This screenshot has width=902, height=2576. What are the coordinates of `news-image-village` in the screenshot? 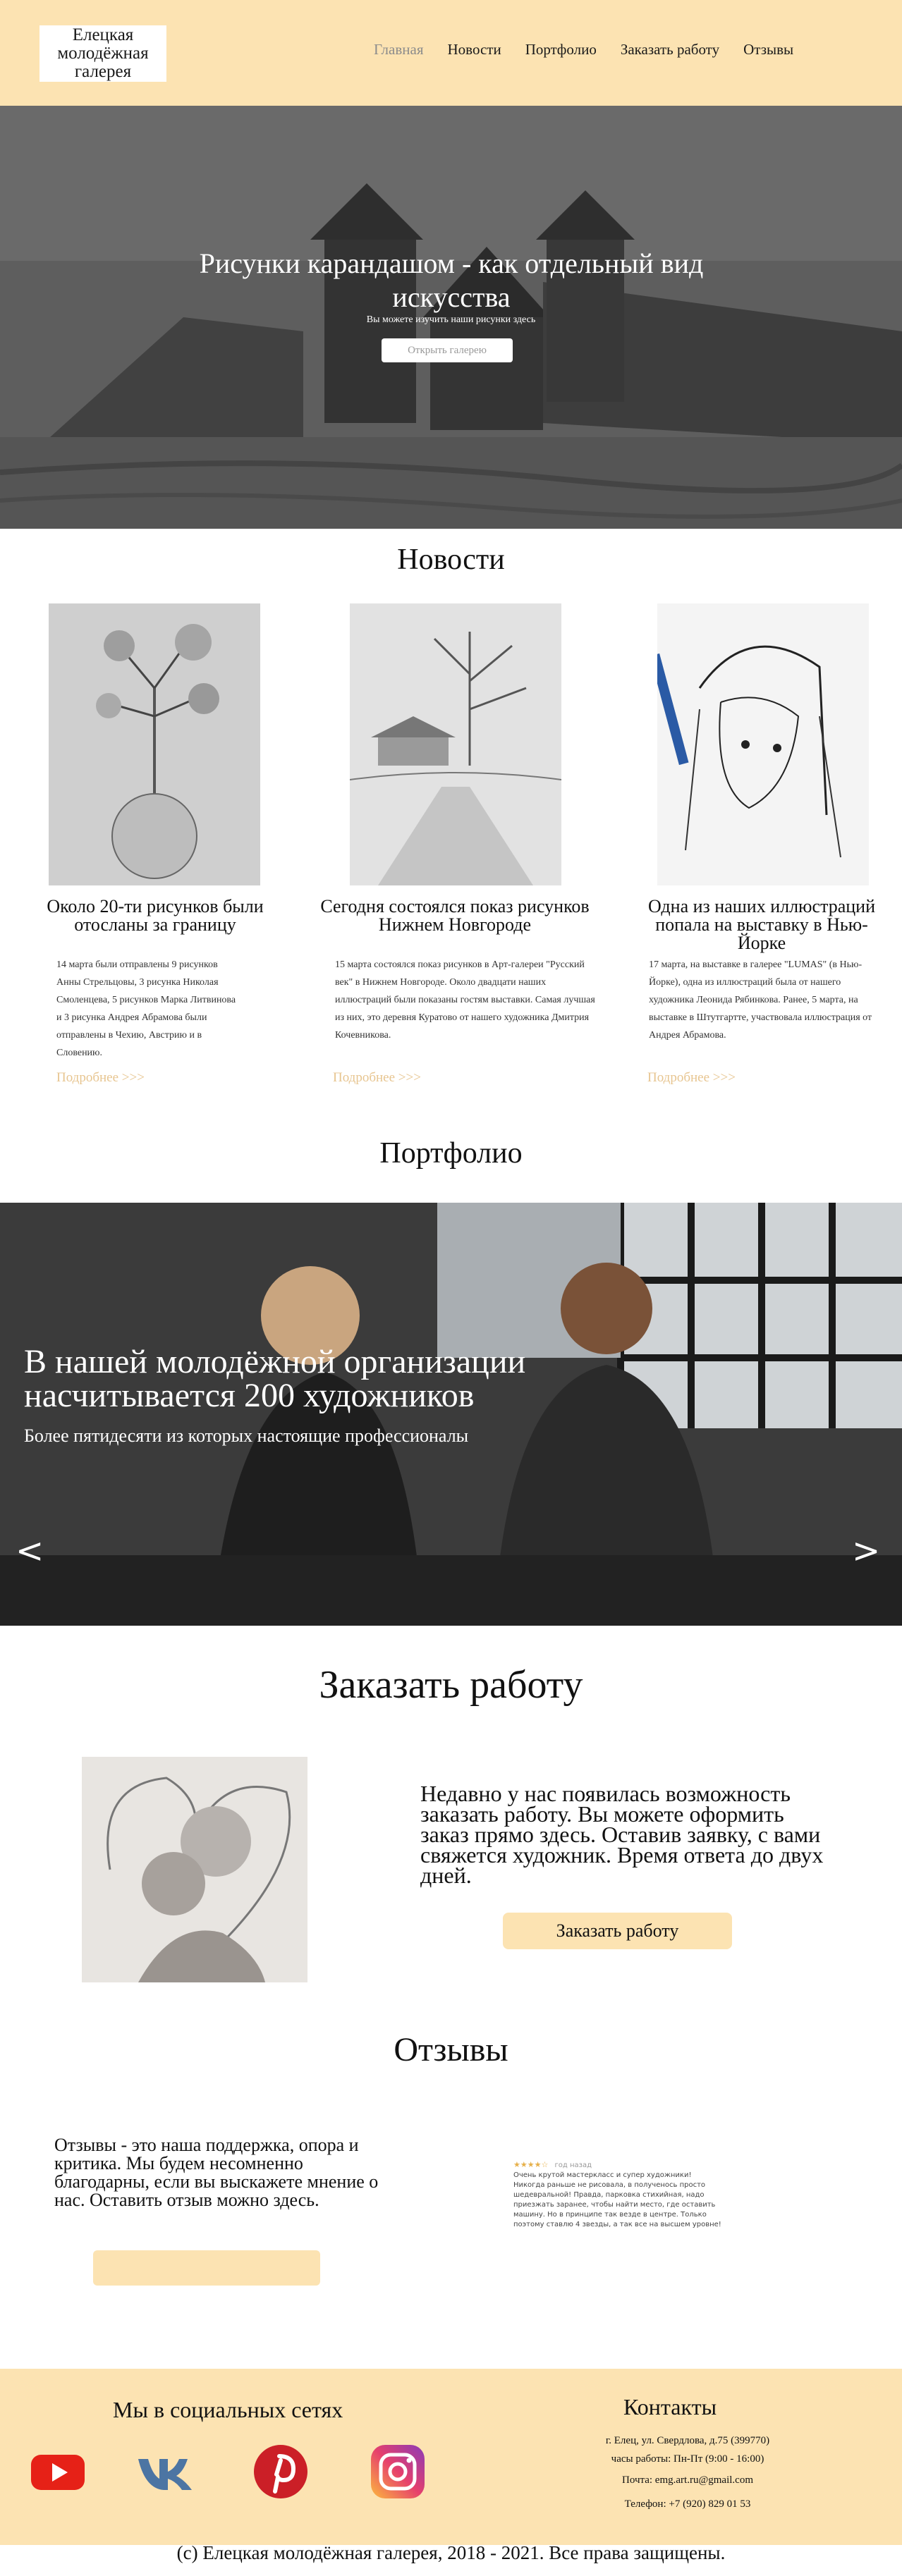 It's located at (455, 744).